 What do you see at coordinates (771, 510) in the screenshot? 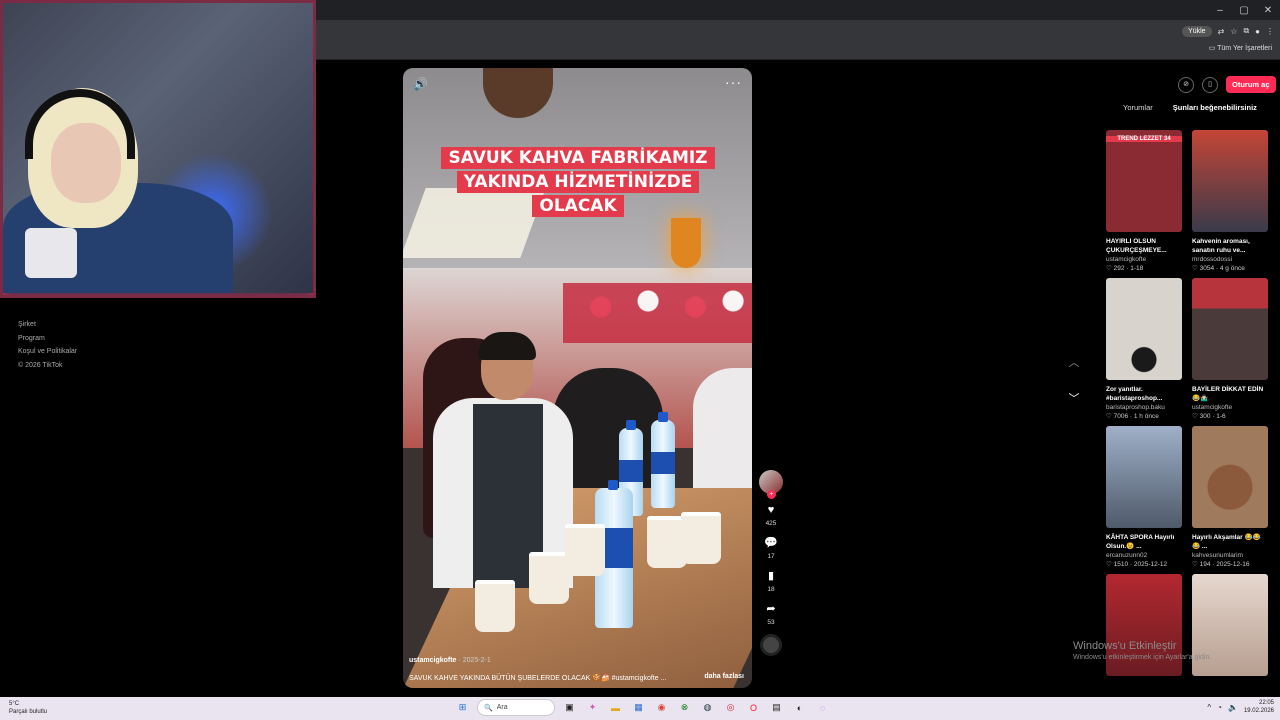
I see `heart-icon: ♥` at bounding box center [771, 510].